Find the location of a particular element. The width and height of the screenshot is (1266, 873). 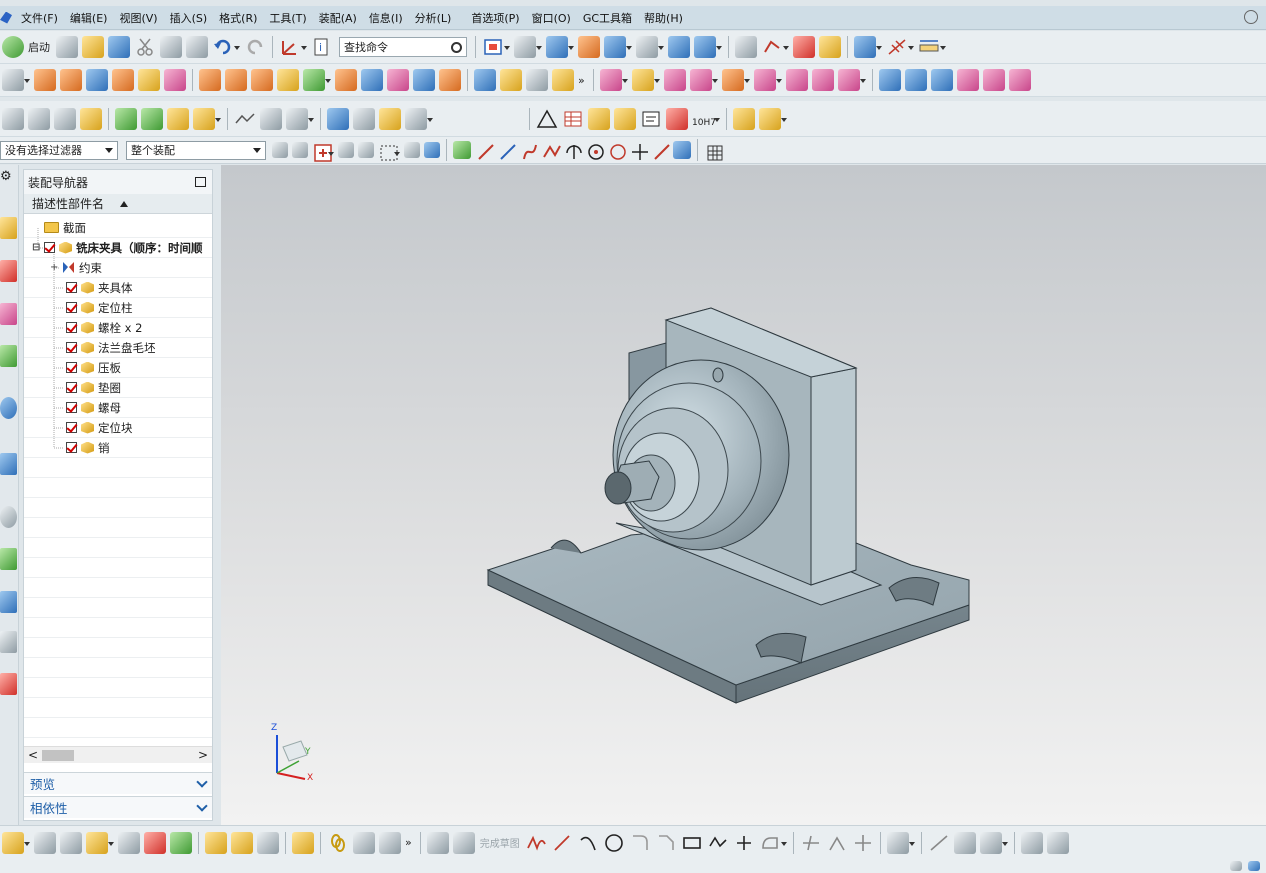

motion-icon is located at coordinates (868, 47).